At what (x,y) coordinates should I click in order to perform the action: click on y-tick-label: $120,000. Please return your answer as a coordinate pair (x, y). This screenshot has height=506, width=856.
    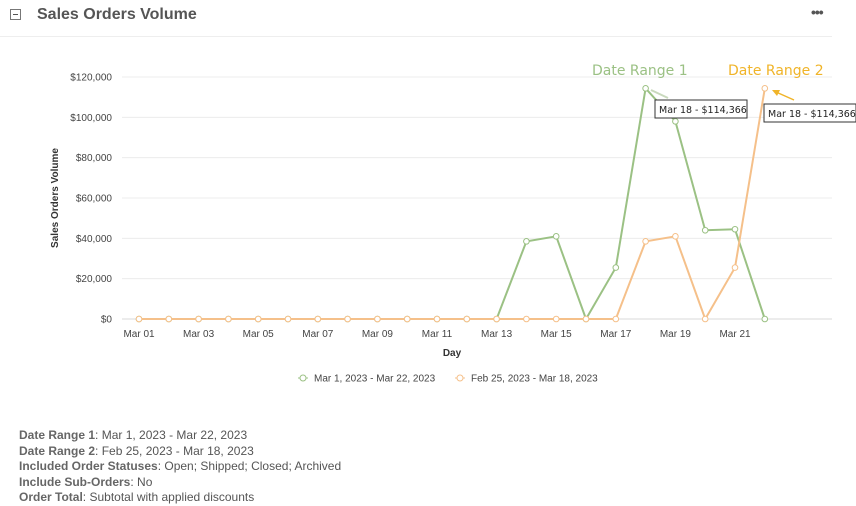
    Looking at the image, I should click on (91, 78).